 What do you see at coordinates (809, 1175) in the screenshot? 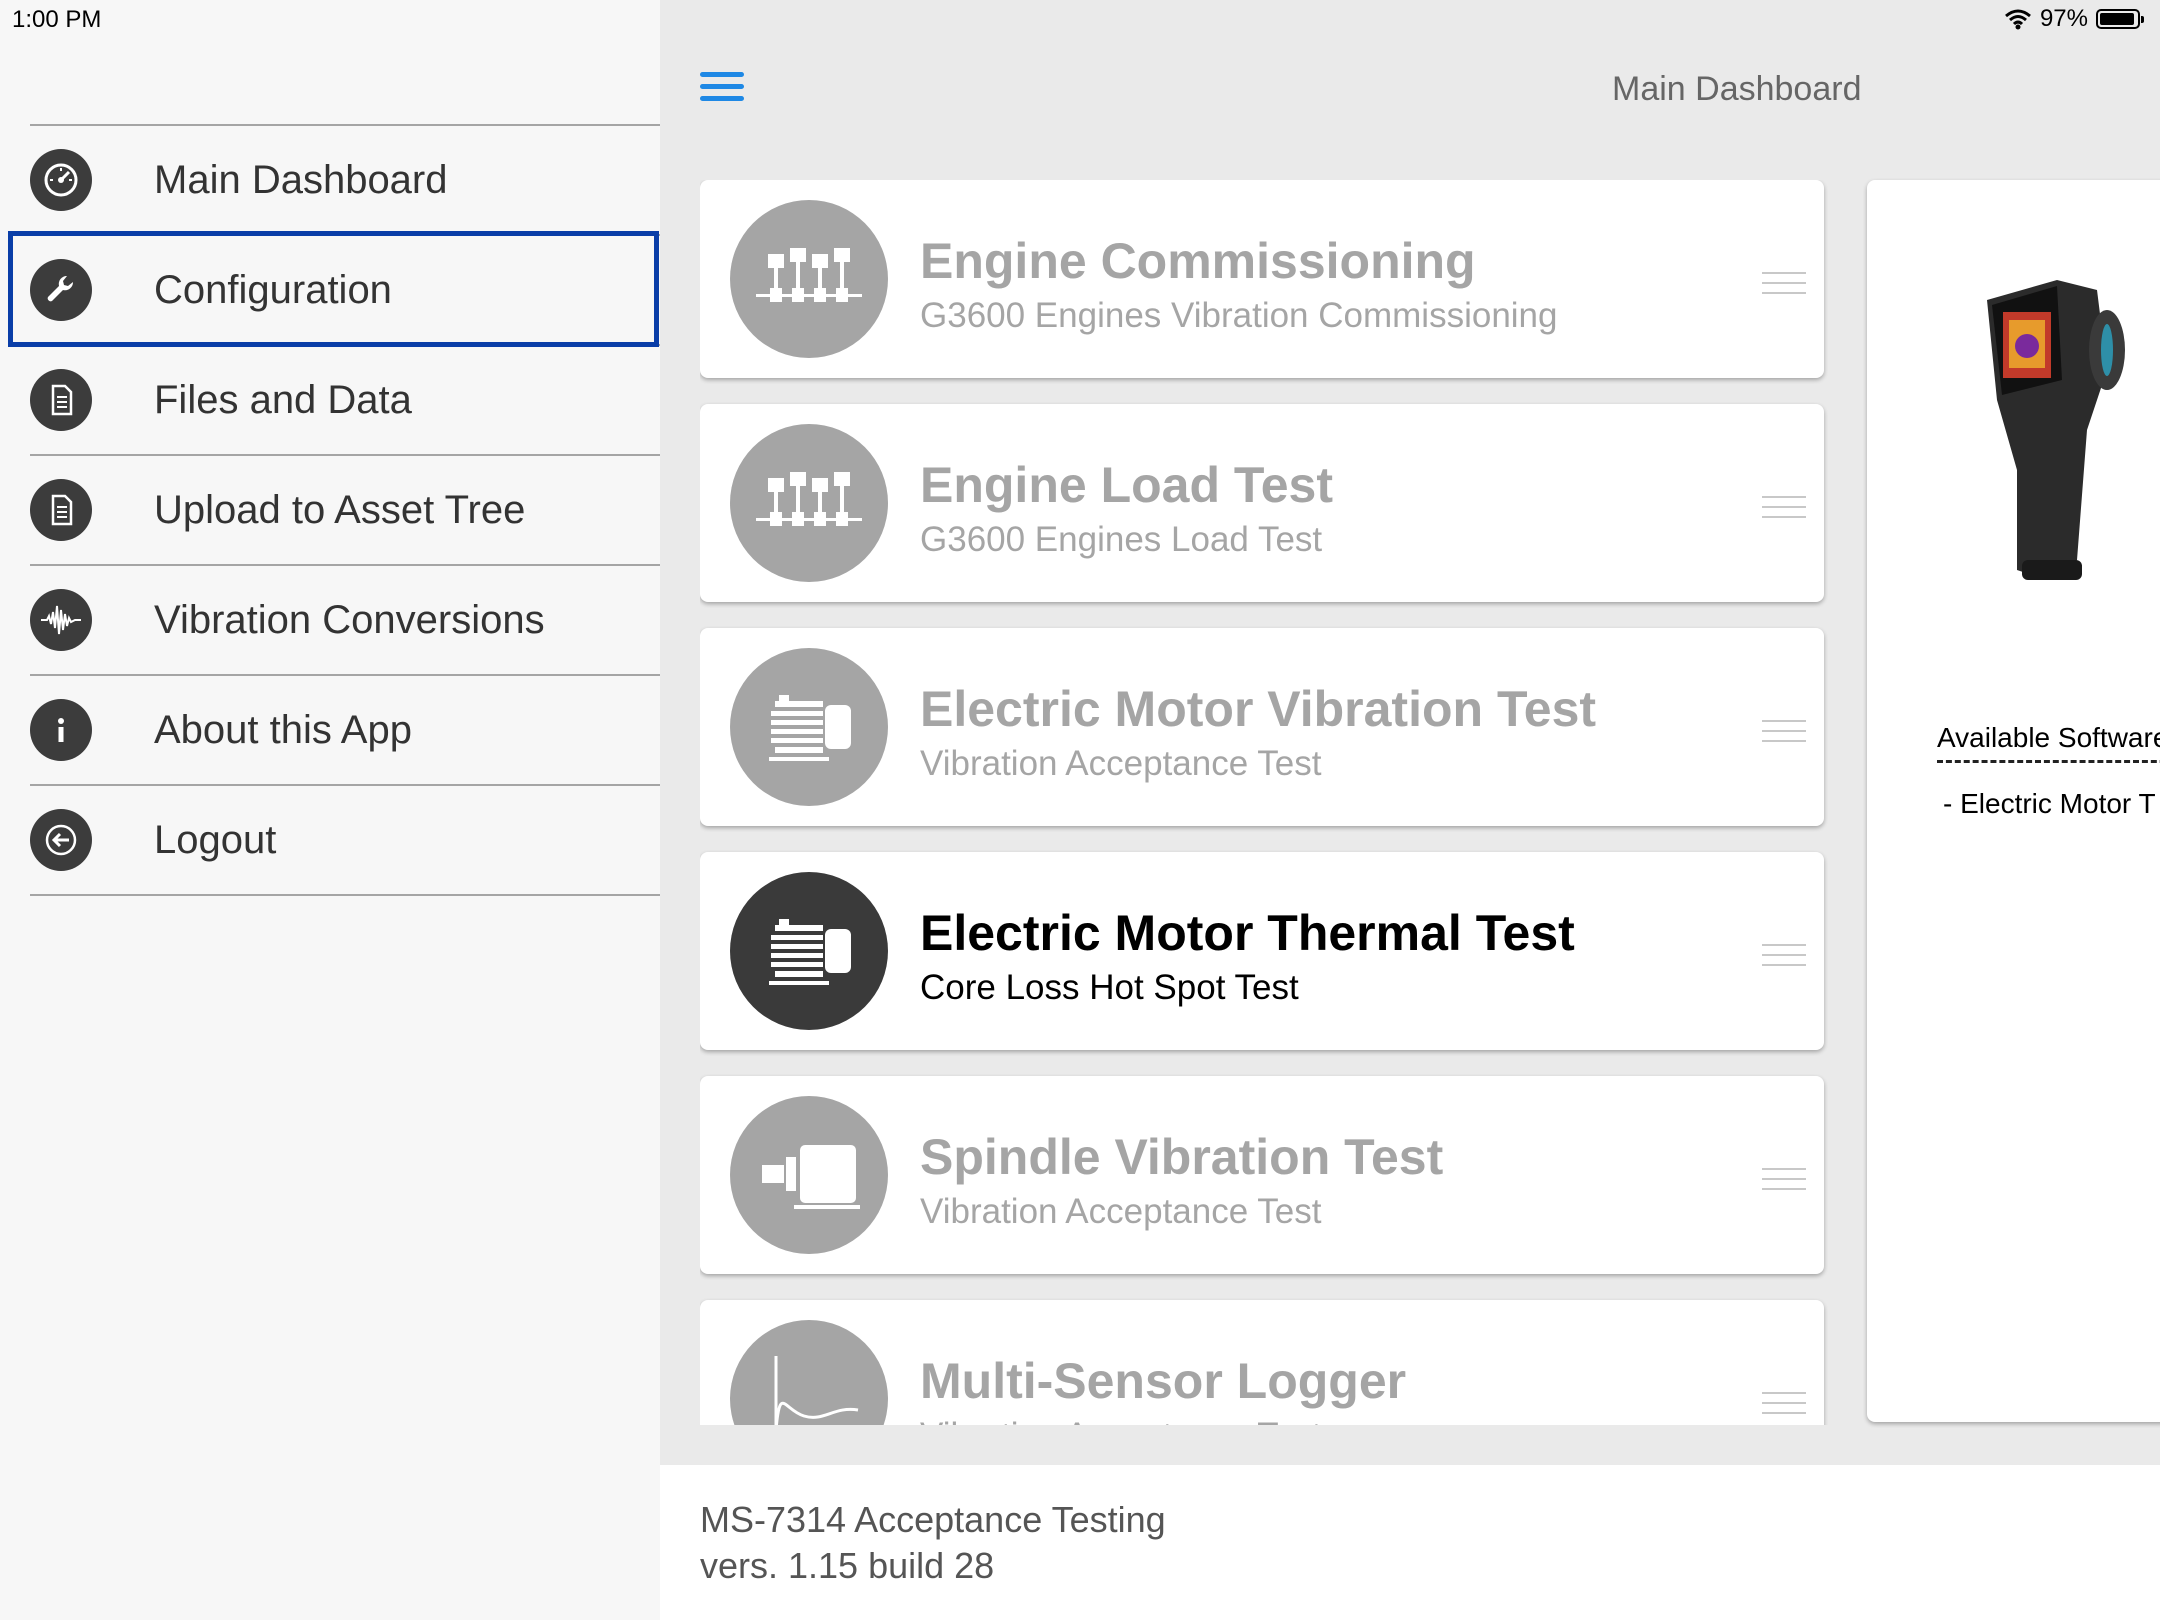
I see `spindle-icon` at bounding box center [809, 1175].